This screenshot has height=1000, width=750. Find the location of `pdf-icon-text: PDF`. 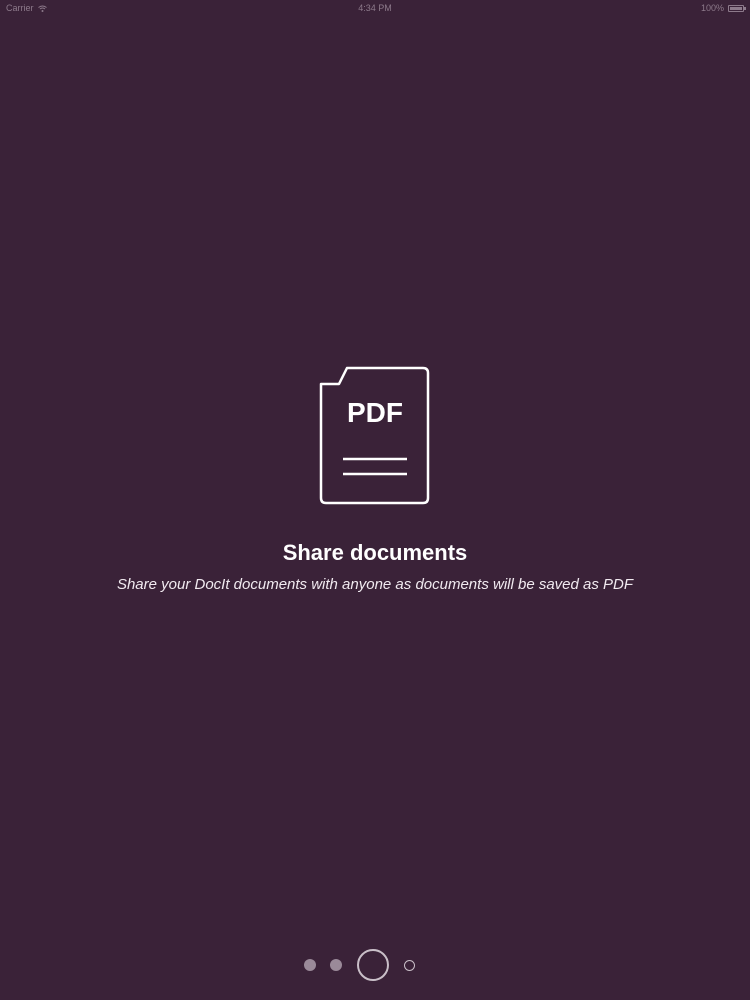

pdf-icon-text: PDF is located at coordinates (375, 412).